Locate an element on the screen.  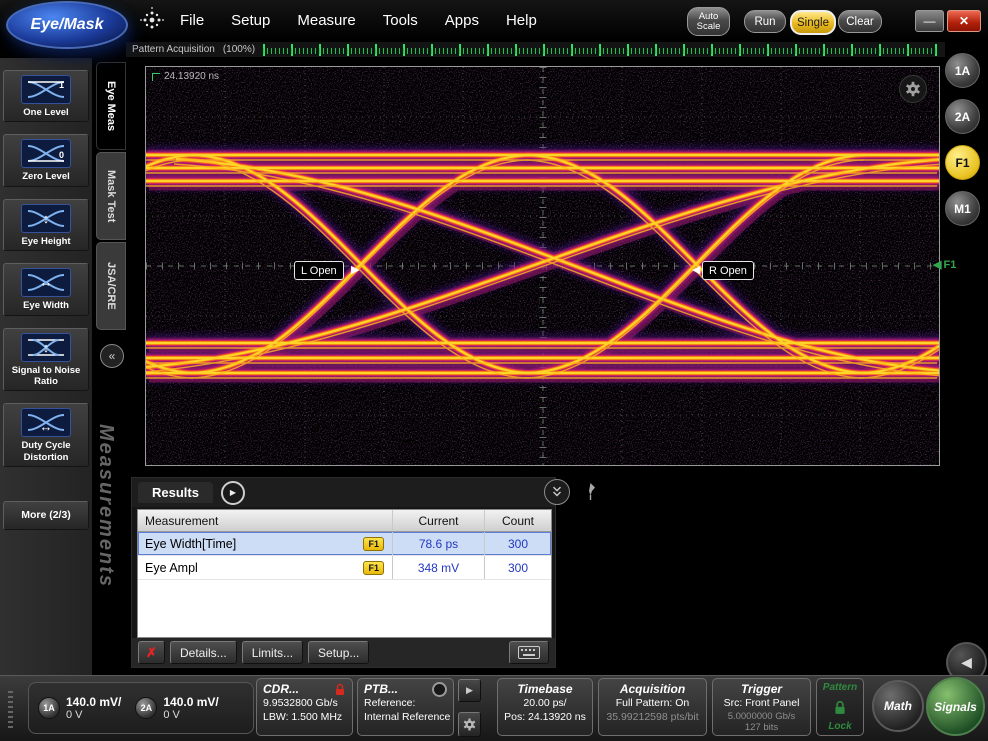
back-arrow-icon: ◀ is located at coordinates (966, 662).